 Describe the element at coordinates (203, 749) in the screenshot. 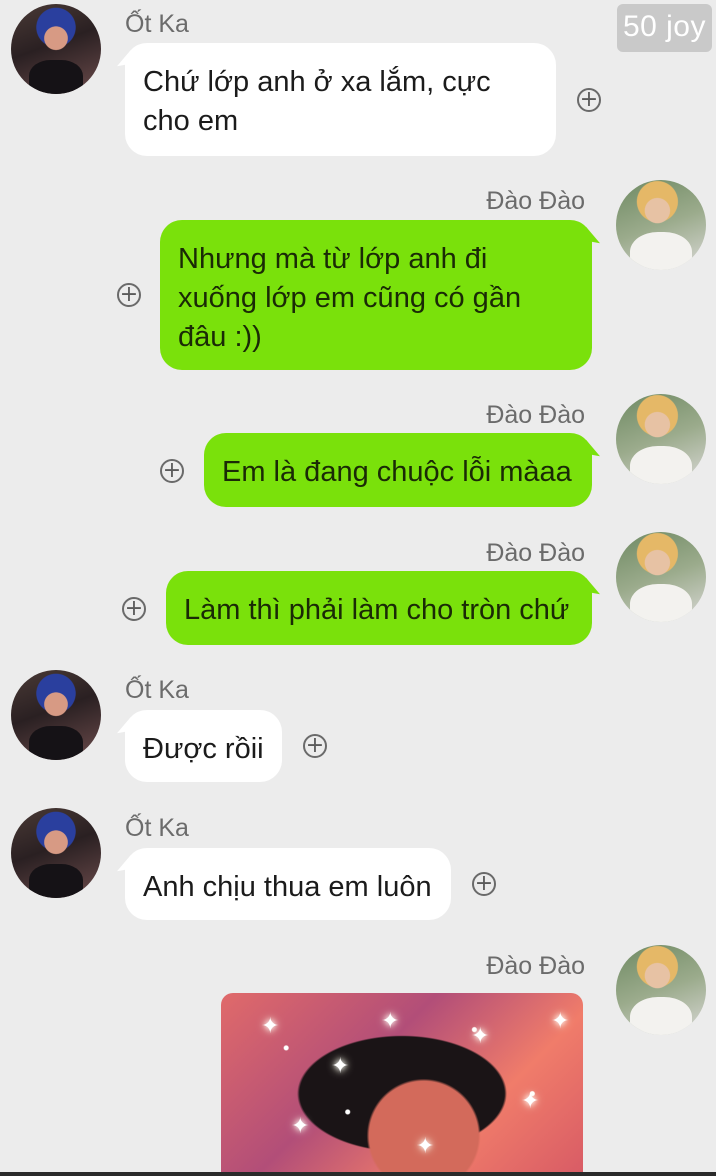

I see `message-text-line: Được rồii` at that location.